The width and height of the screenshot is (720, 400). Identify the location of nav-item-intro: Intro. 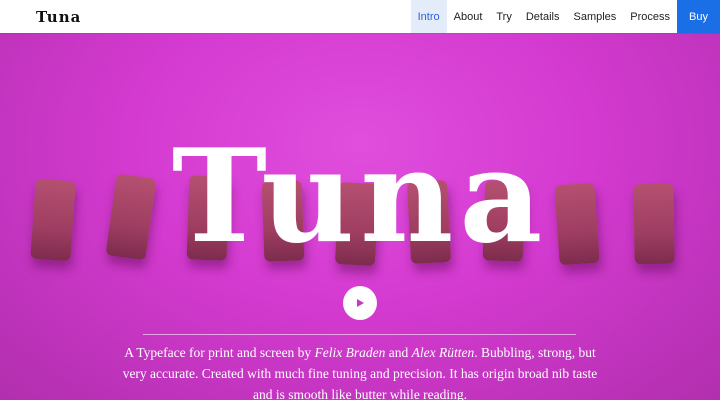
(428, 16).